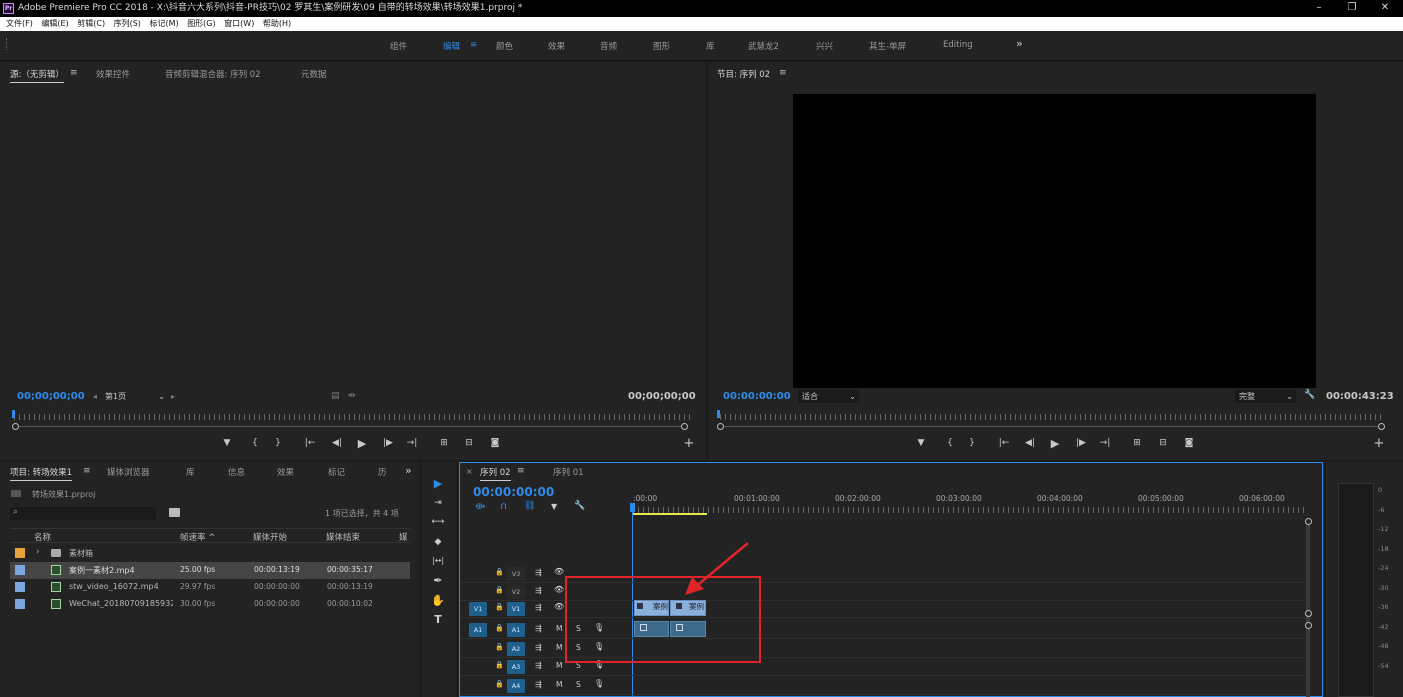  What do you see at coordinates (7, 44) in the screenshot?
I see `grip-handle` at bounding box center [7, 44].